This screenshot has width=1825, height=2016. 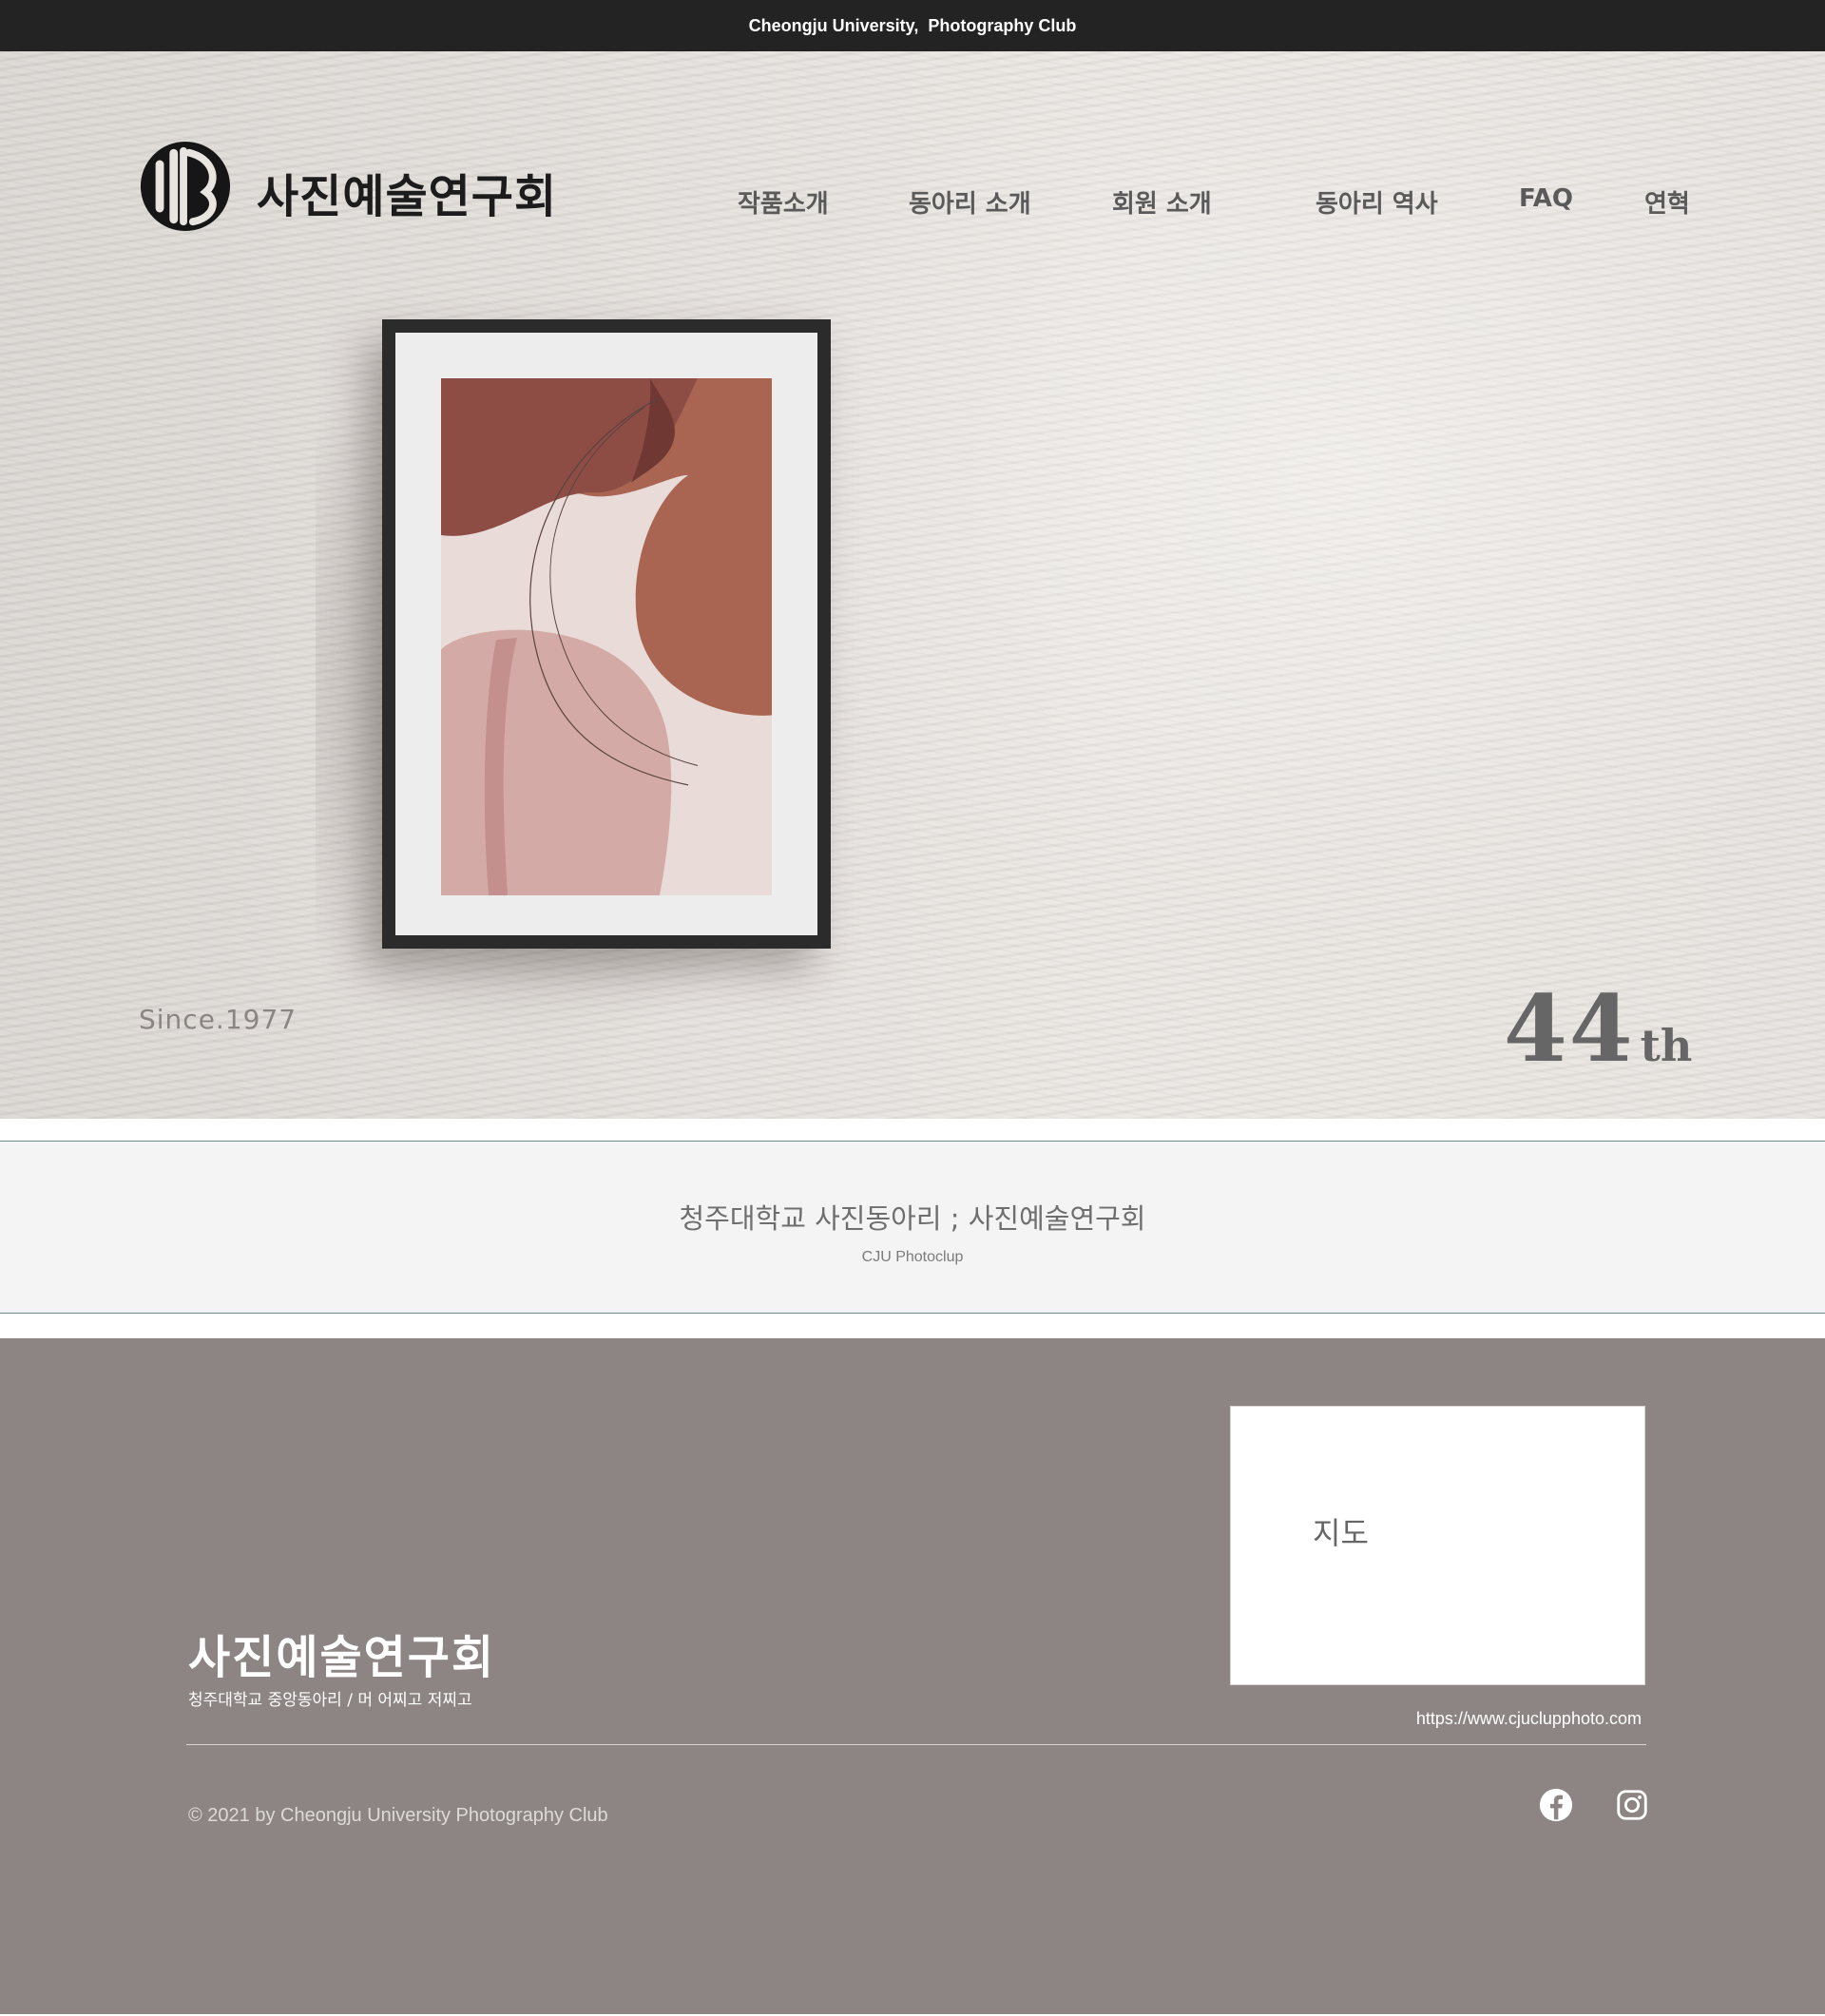 I want to click on since-year: Since.1977, so click(x=218, y=1019).